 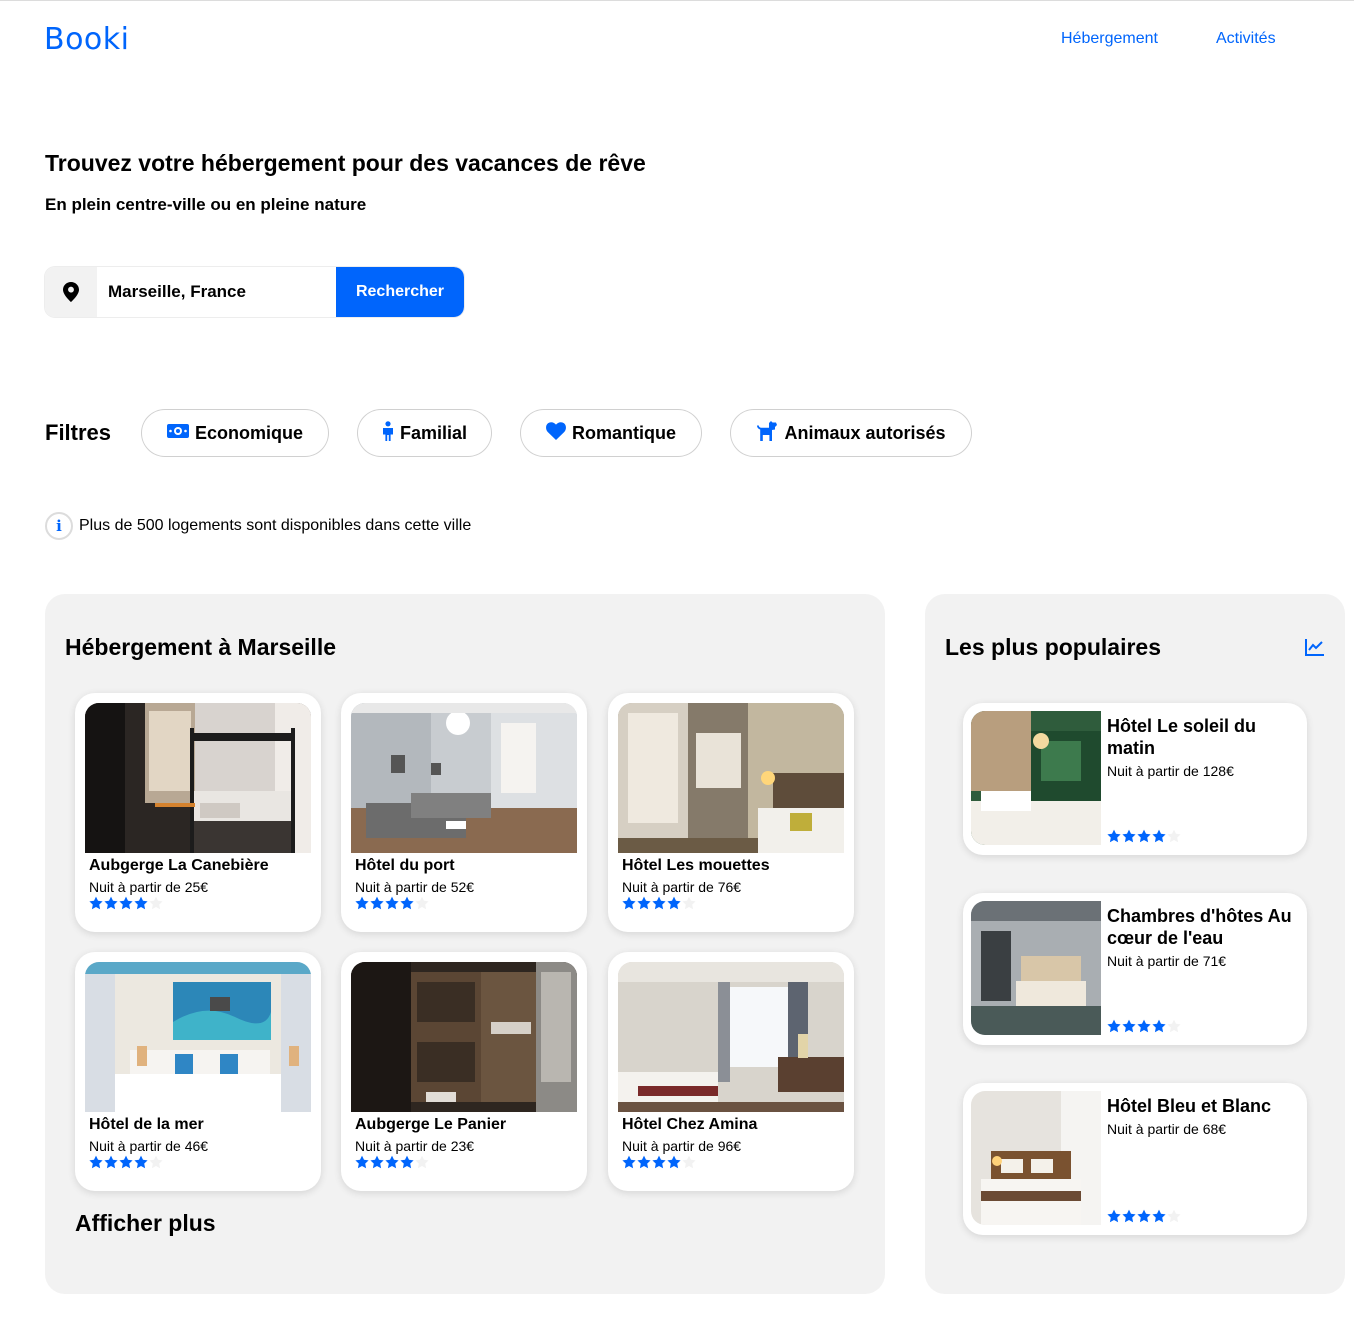 I want to click on filter-economique: Economique, so click(x=235, y=433).